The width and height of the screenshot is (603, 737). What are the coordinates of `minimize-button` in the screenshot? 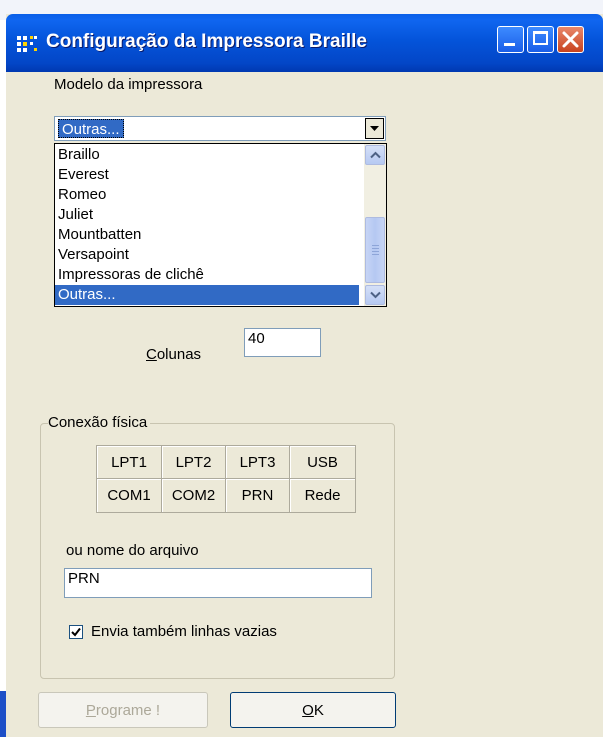 It's located at (510, 39).